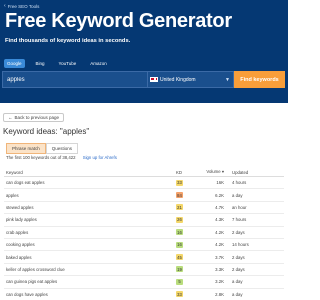  What do you see at coordinates (220, 183) in the screenshot?
I see `volume-cell: 16K` at bounding box center [220, 183].